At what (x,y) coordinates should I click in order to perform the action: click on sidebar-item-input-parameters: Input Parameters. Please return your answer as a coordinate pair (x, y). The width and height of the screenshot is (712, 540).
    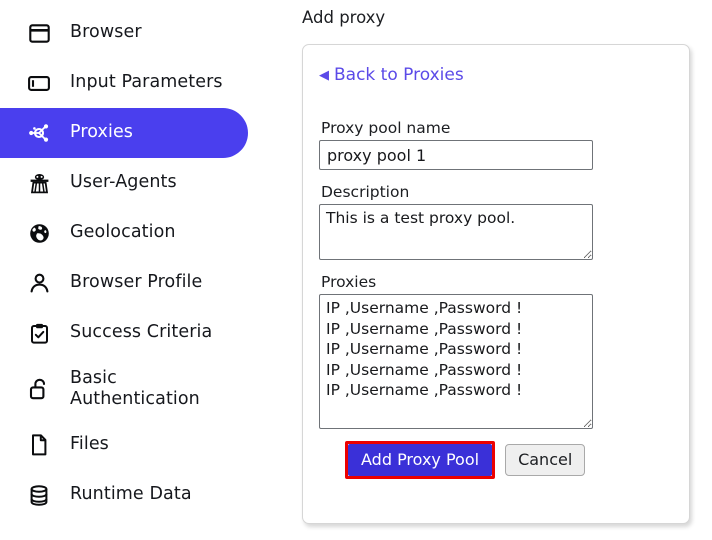
    Looking at the image, I should click on (124, 83).